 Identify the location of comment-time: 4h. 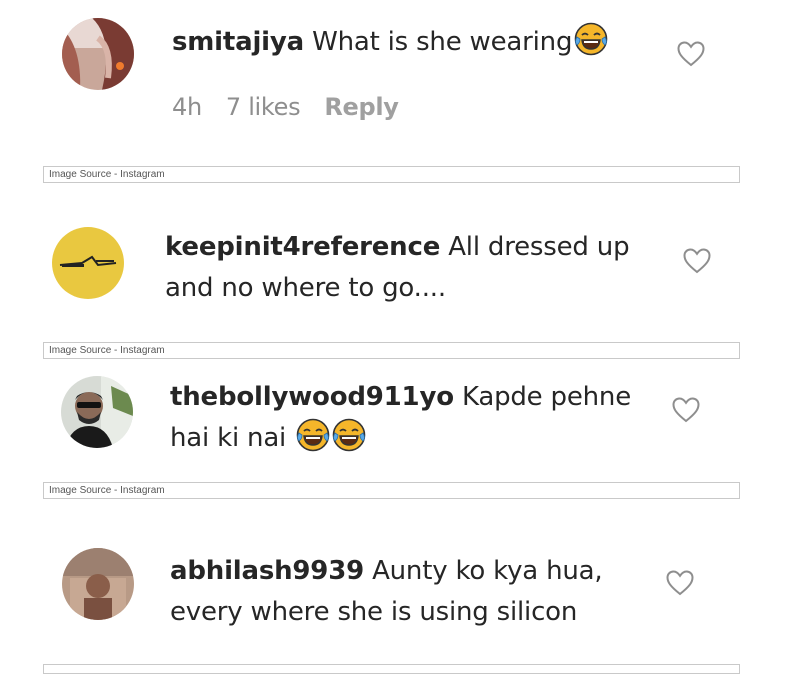
(187, 107).